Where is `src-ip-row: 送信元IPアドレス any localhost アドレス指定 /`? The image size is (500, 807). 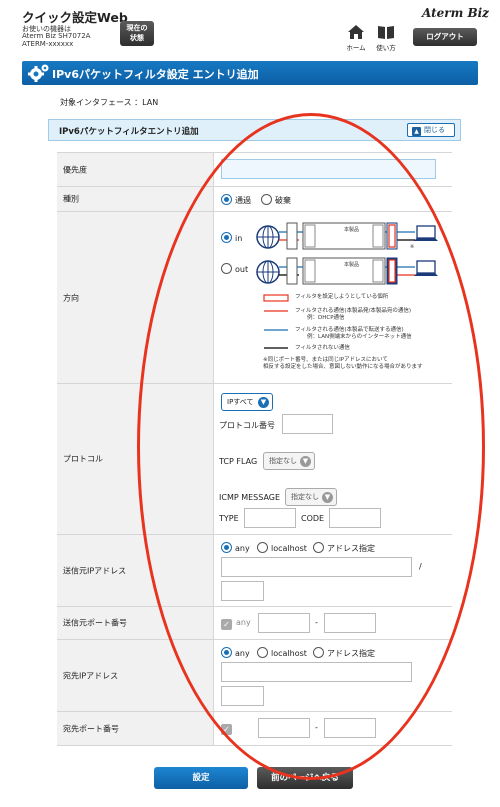 src-ip-row: 送信元IPアドレス any localhost アドレス指定 / is located at coordinates (254, 571).